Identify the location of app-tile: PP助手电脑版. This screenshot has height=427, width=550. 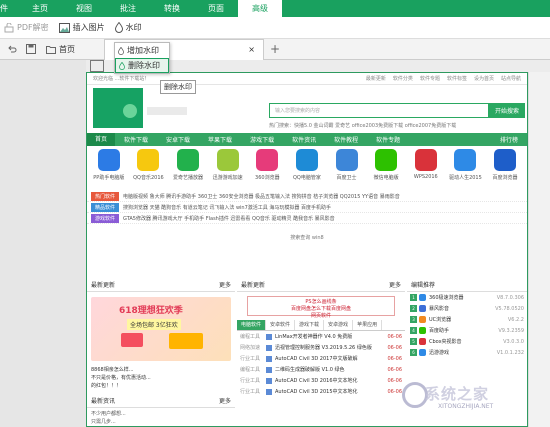
(108, 170).